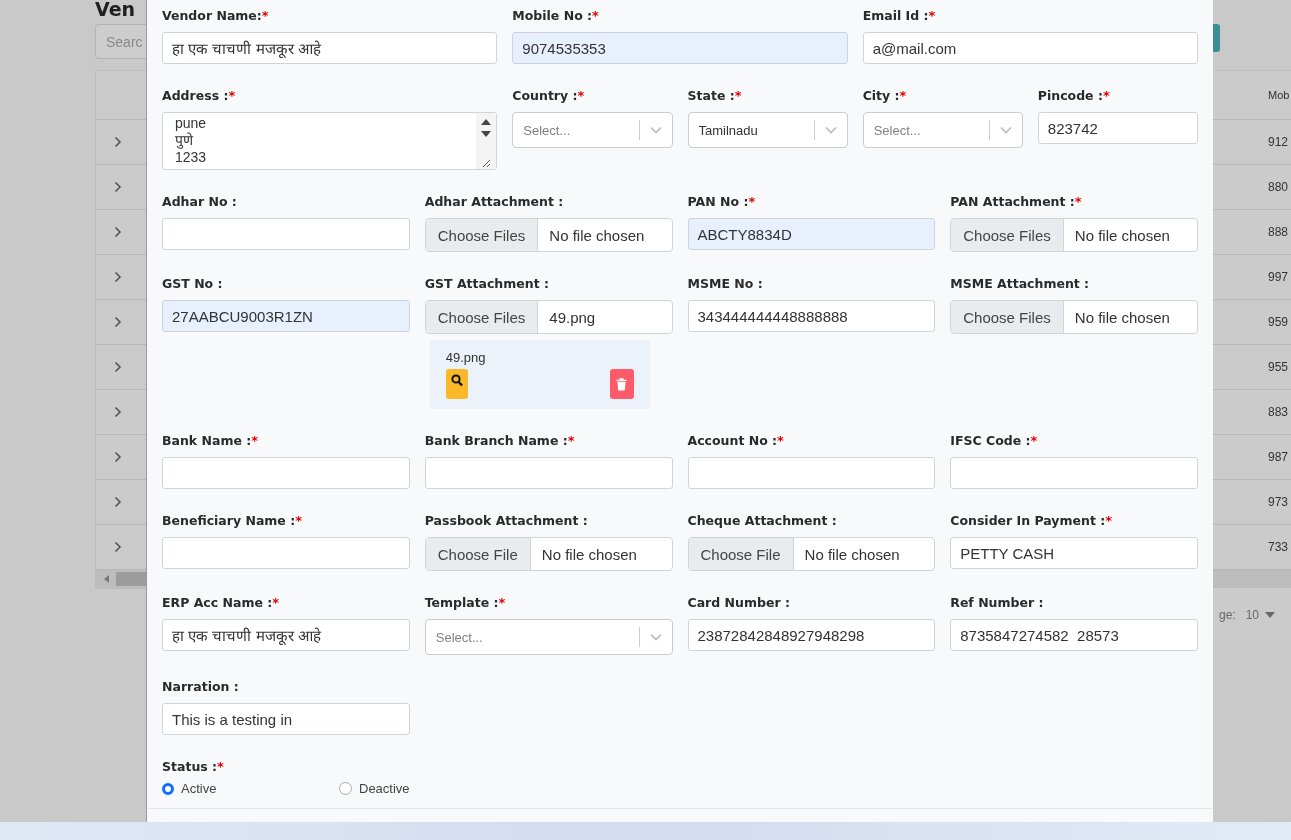 The image size is (1291, 840). What do you see at coordinates (1278, 187) in the screenshot?
I see `table-cell: 880` at bounding box center [1278, 187].